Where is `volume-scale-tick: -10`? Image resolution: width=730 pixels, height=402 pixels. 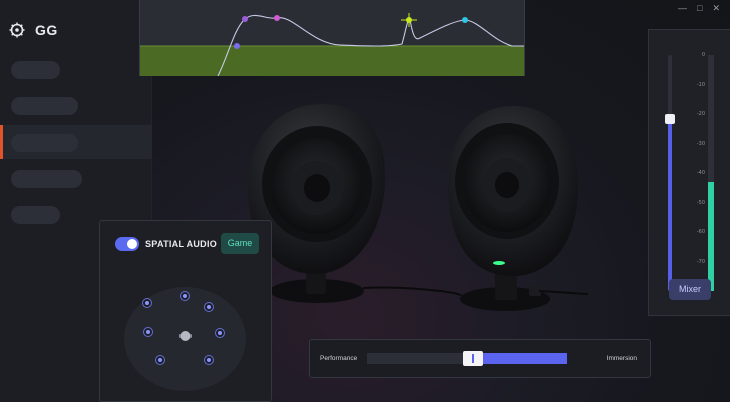
volume-scale-tick: -10 is located at coordinates (700, 84).